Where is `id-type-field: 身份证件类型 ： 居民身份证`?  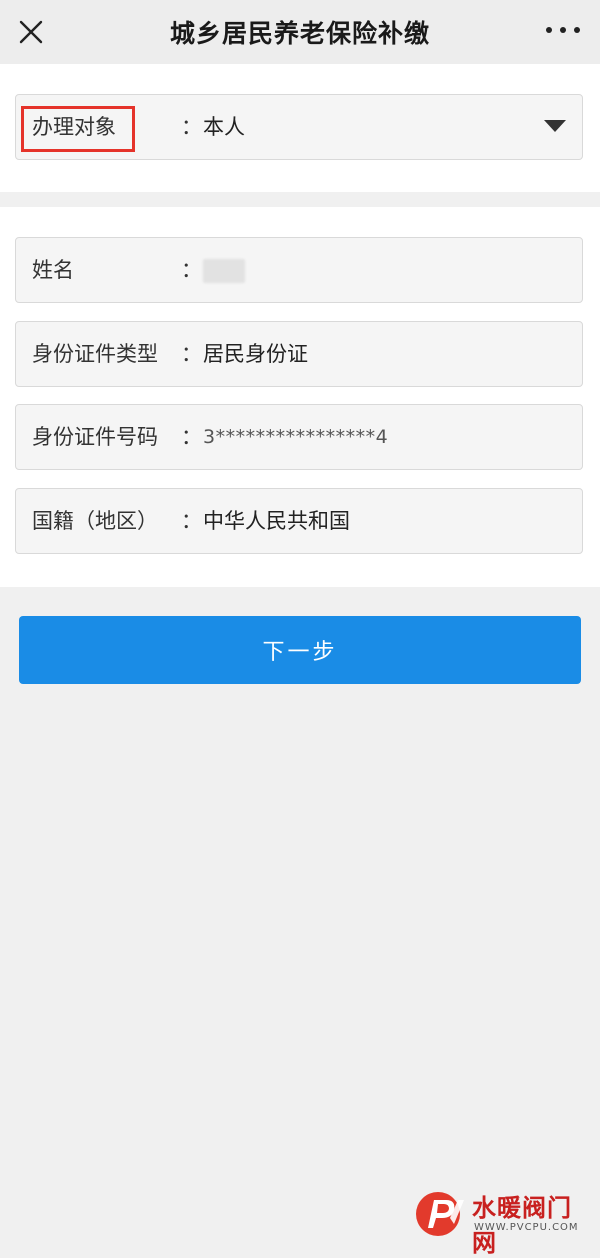 id-type-field: 身份证件类型 ： 居民身份证 is located at coordinates (299, 354).